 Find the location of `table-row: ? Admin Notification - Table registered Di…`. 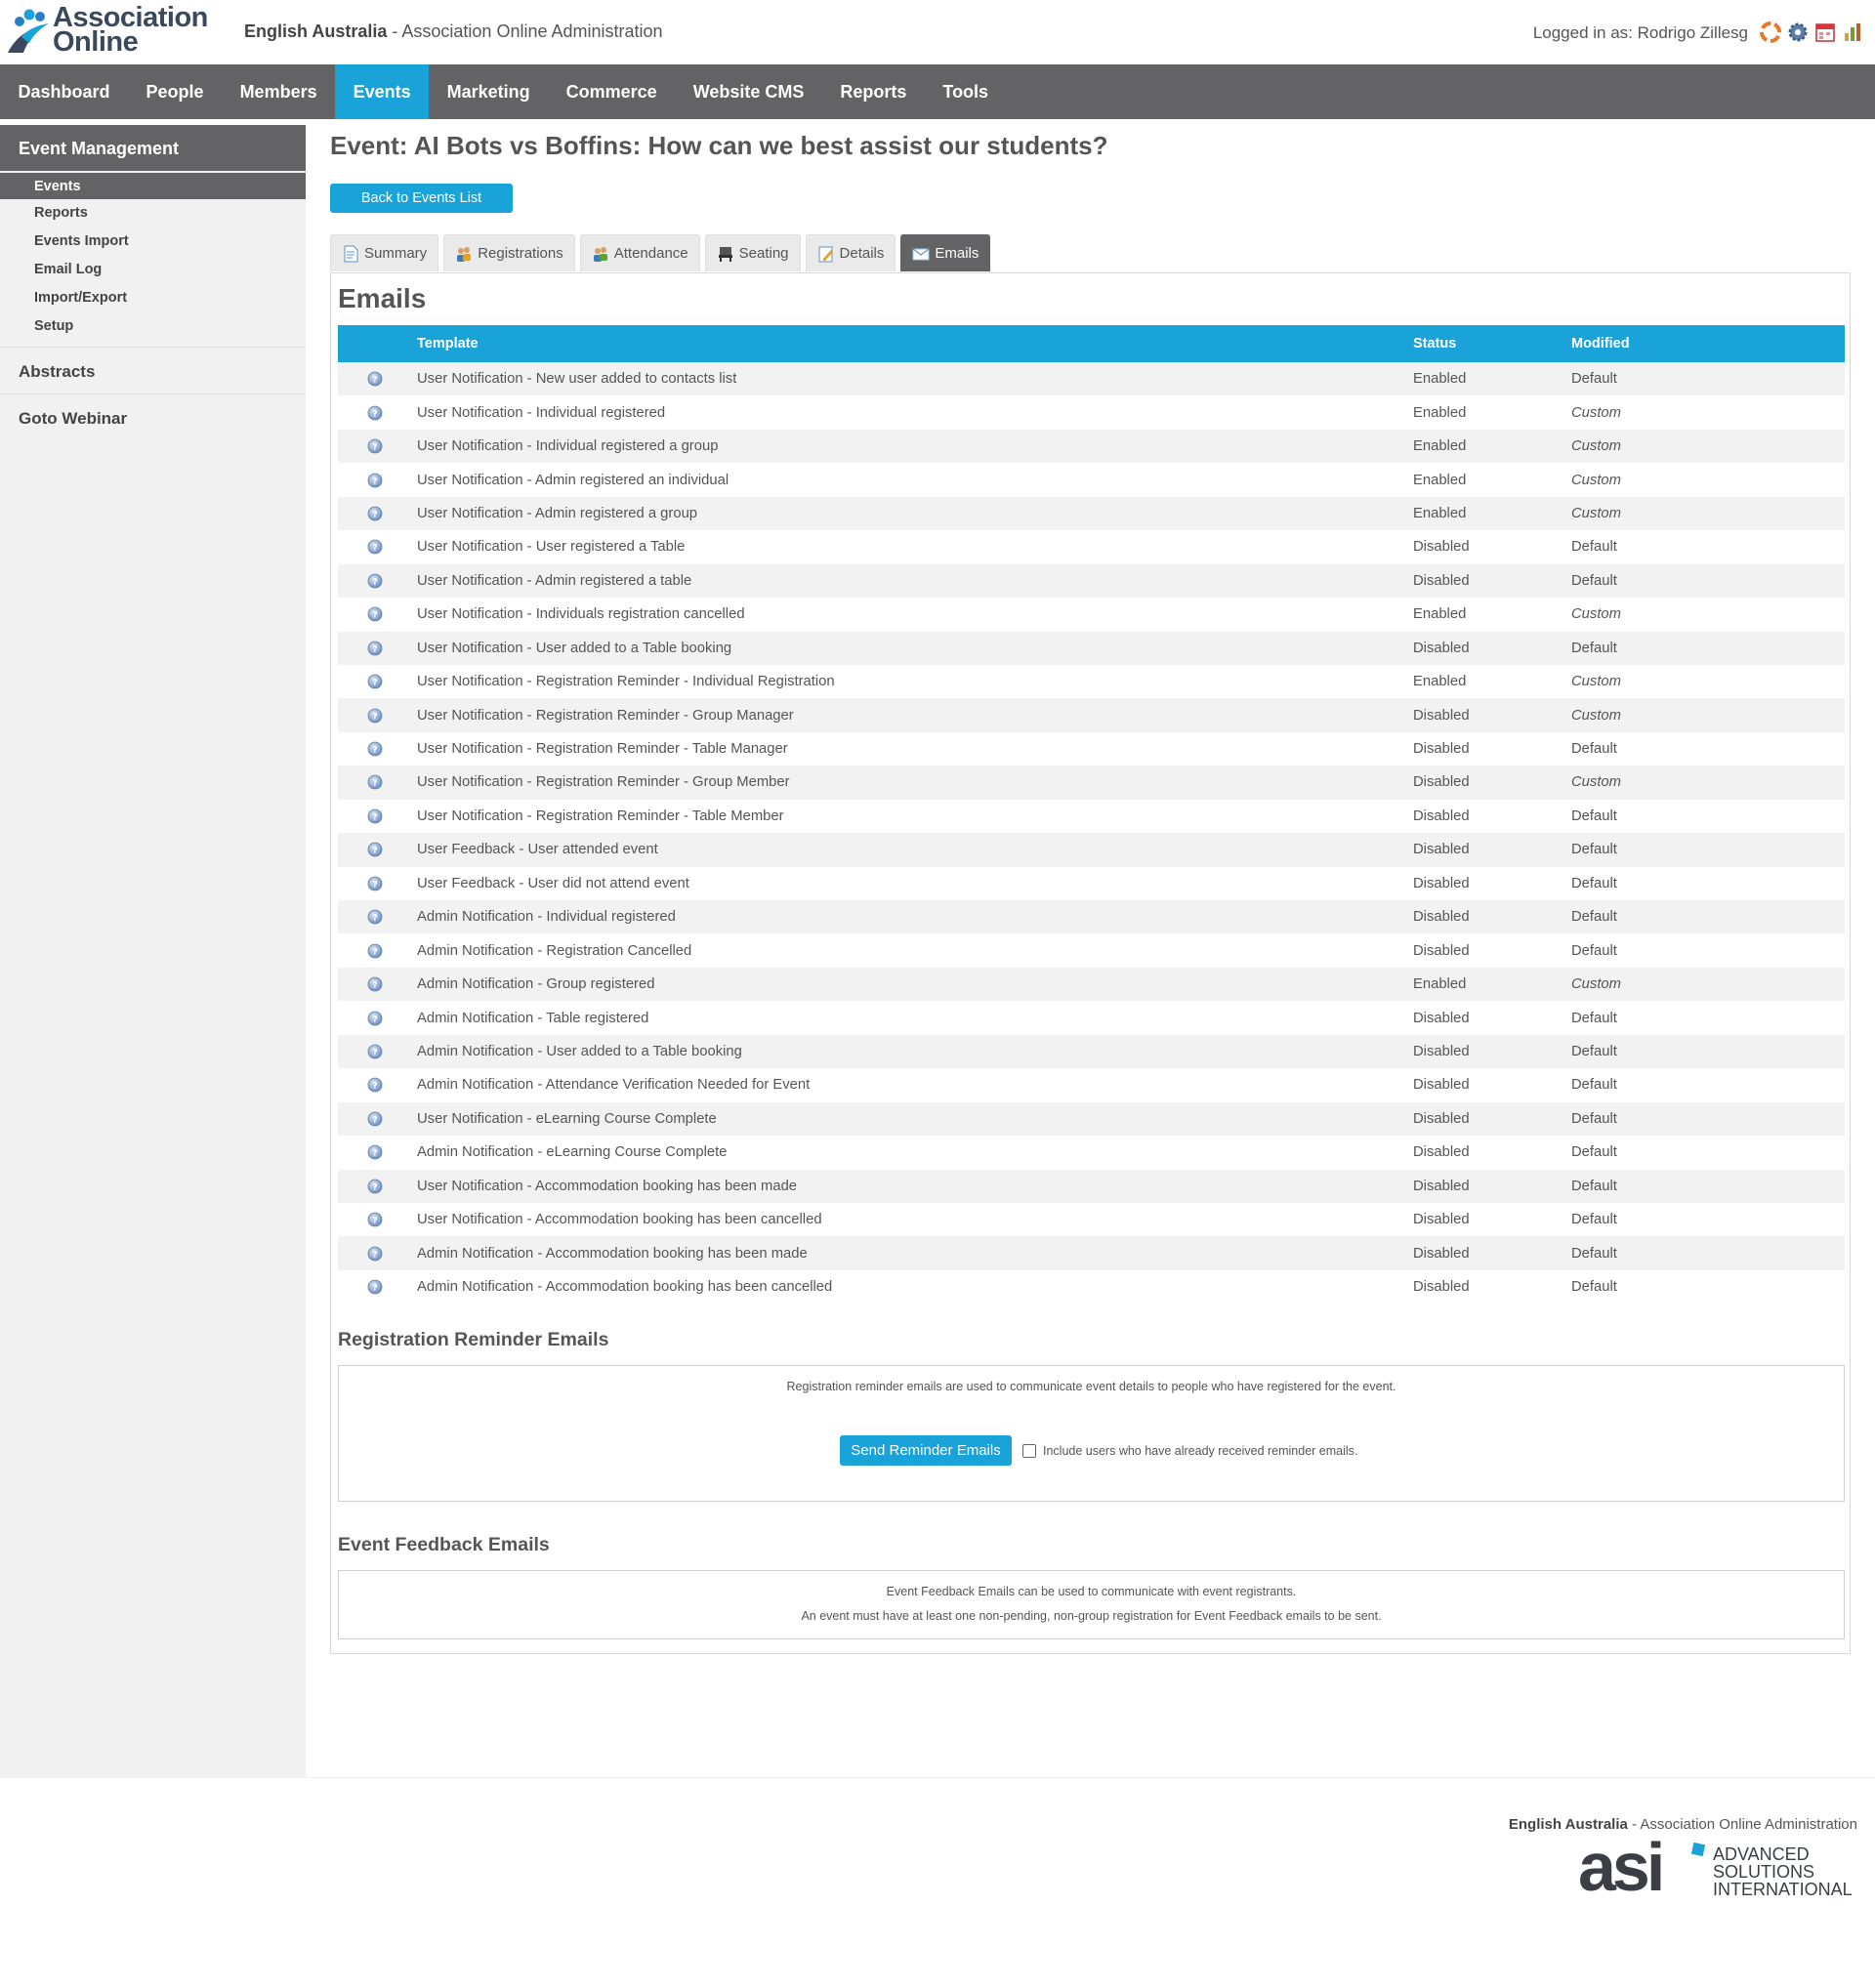

table-row: ? Admin Notification - Table registered Di… is located at coordinates (1091, 1018).